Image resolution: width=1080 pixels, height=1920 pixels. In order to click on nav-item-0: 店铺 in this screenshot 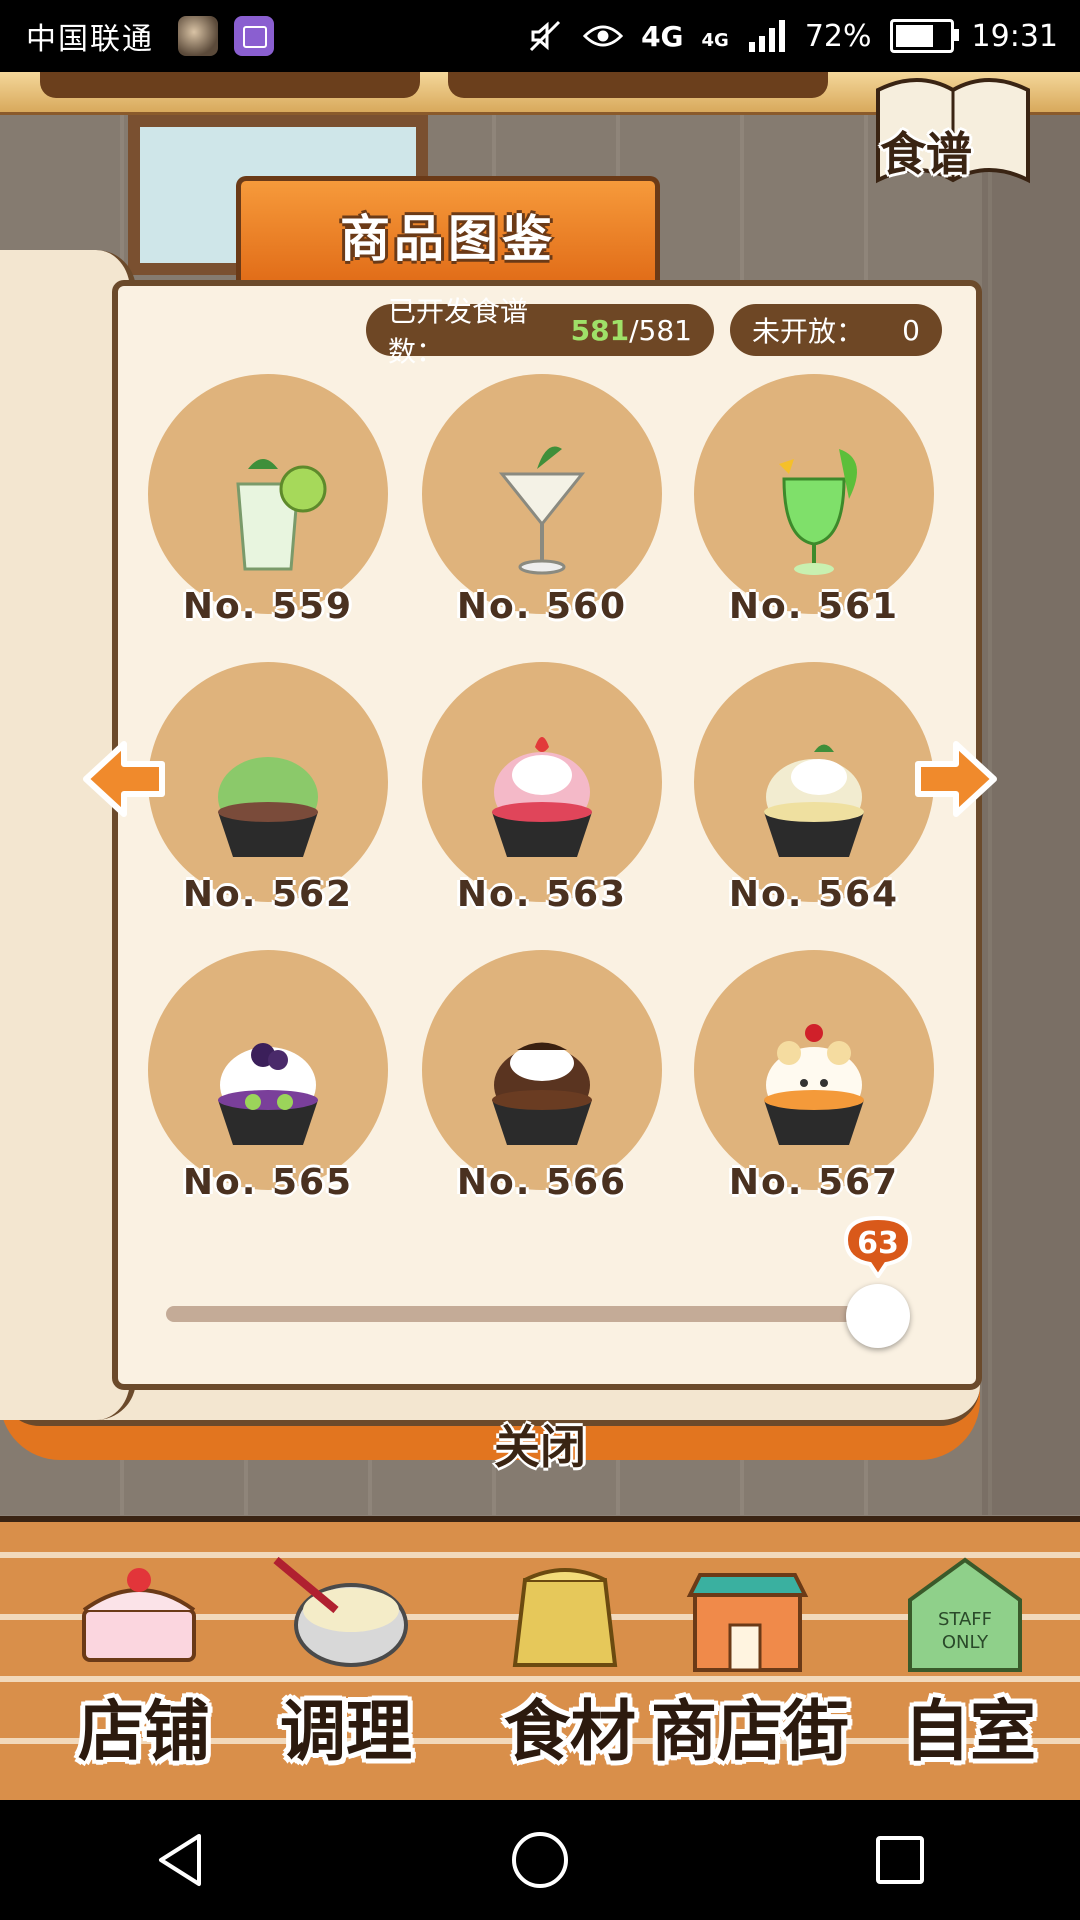, I will do `click(134, 1660)`.